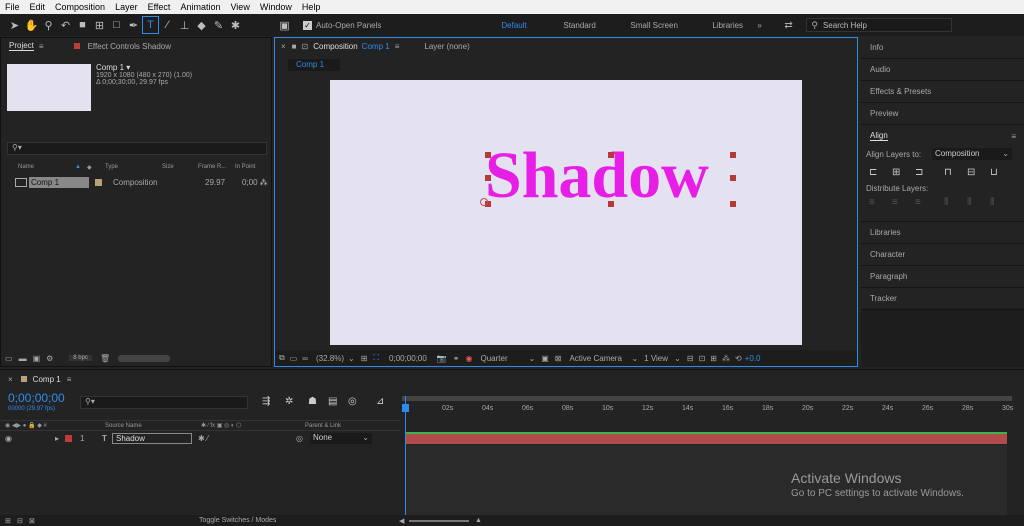 The height and width of the screenshot is (526, 1024). I want to click on align-hcenter-icon: ⊞, so click(903, 172).